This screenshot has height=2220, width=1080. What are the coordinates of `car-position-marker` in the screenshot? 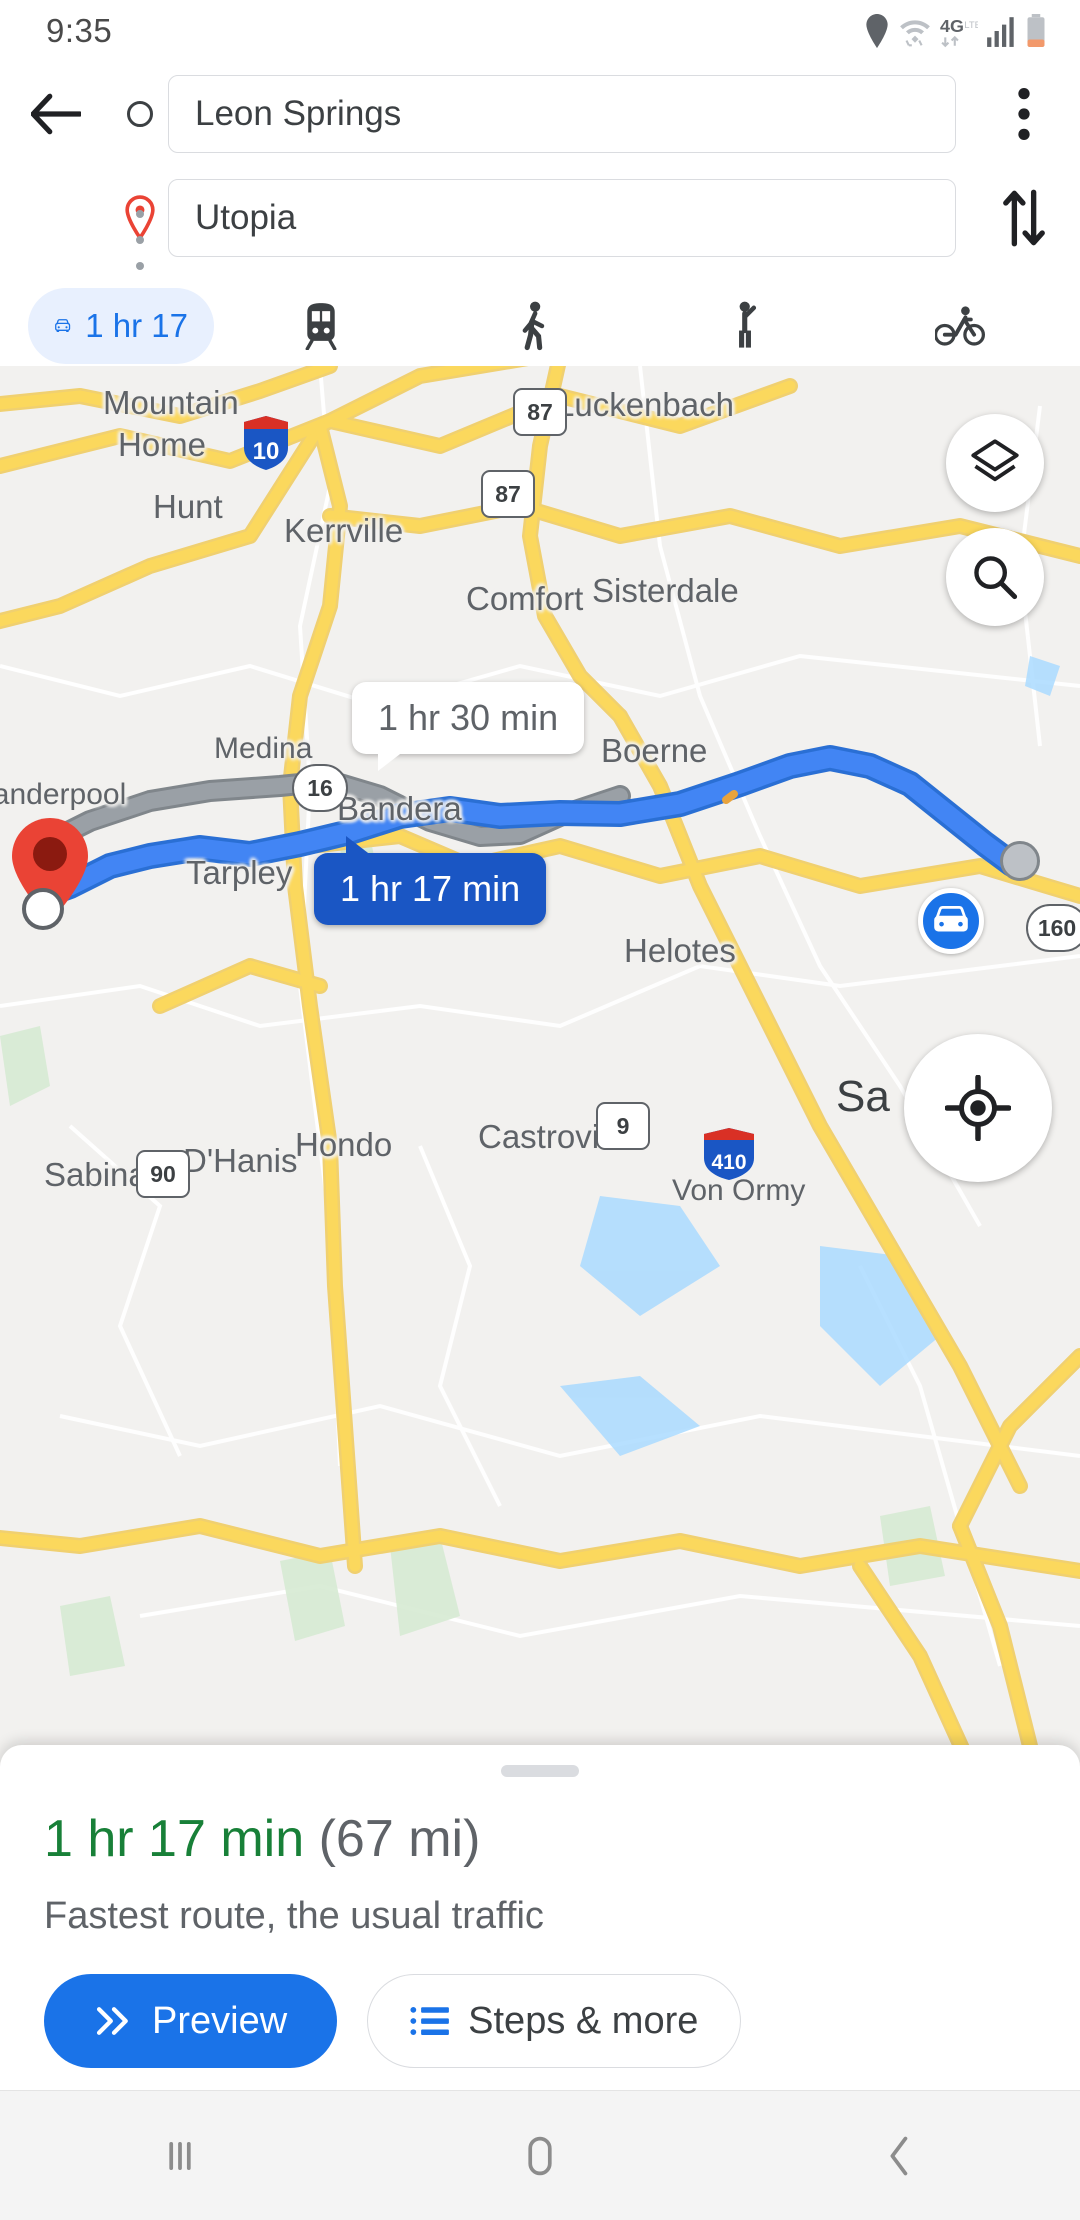 It's located at (951, 921).